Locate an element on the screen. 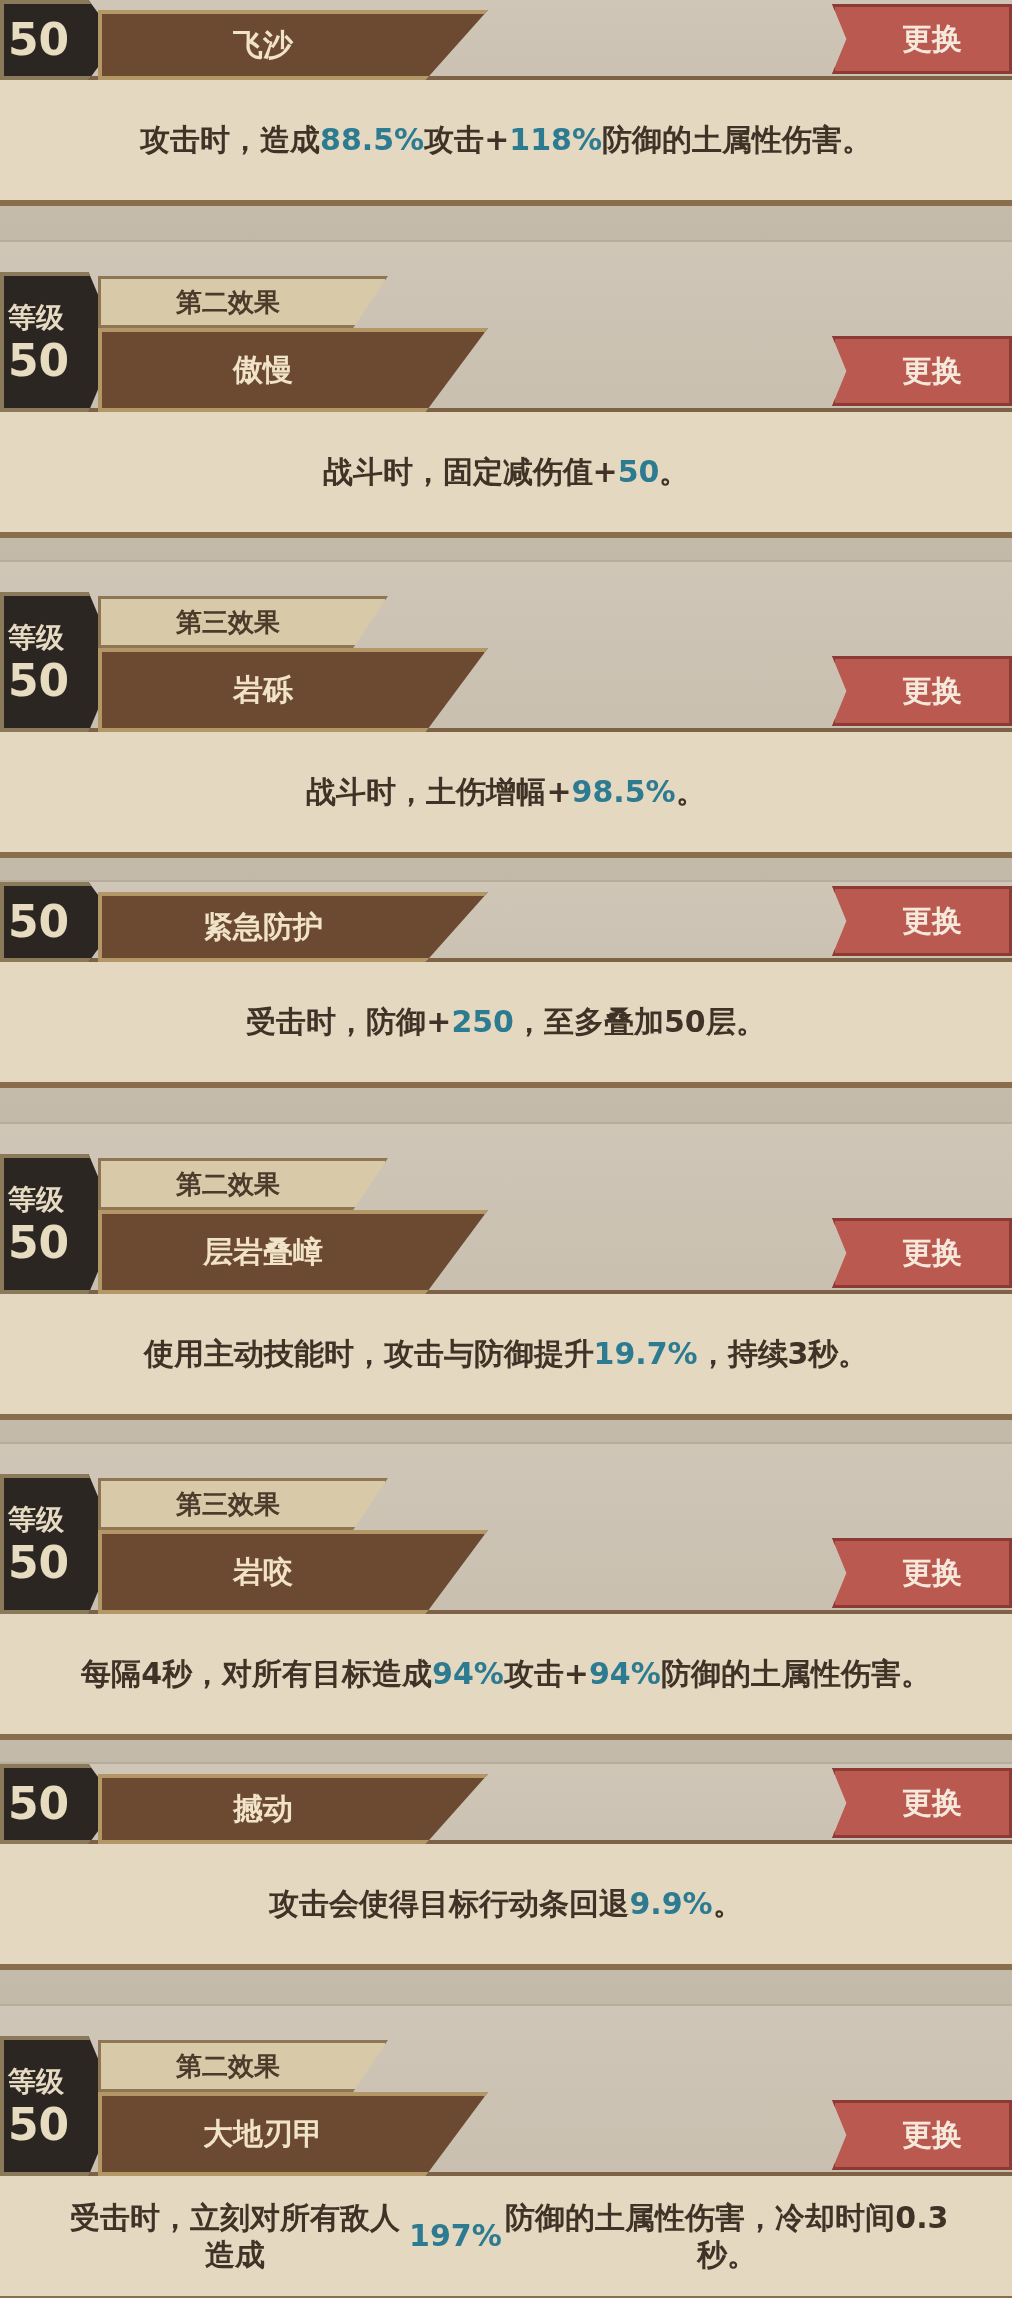 Image resolution: width=1012 pixels, height=2298 pixels. skill-name: 岩咬 is located at coordinates (293, 1572).